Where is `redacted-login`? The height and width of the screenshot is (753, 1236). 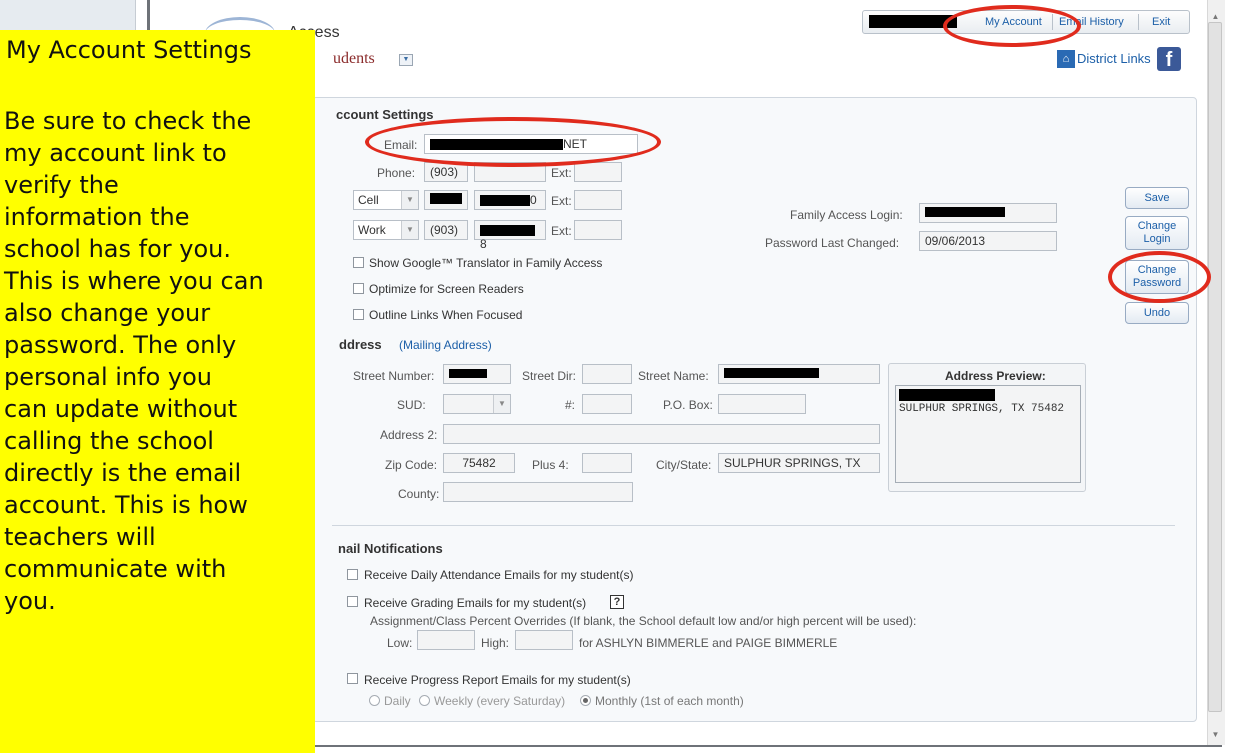
redacted-login is located at coordinates (965, 212).